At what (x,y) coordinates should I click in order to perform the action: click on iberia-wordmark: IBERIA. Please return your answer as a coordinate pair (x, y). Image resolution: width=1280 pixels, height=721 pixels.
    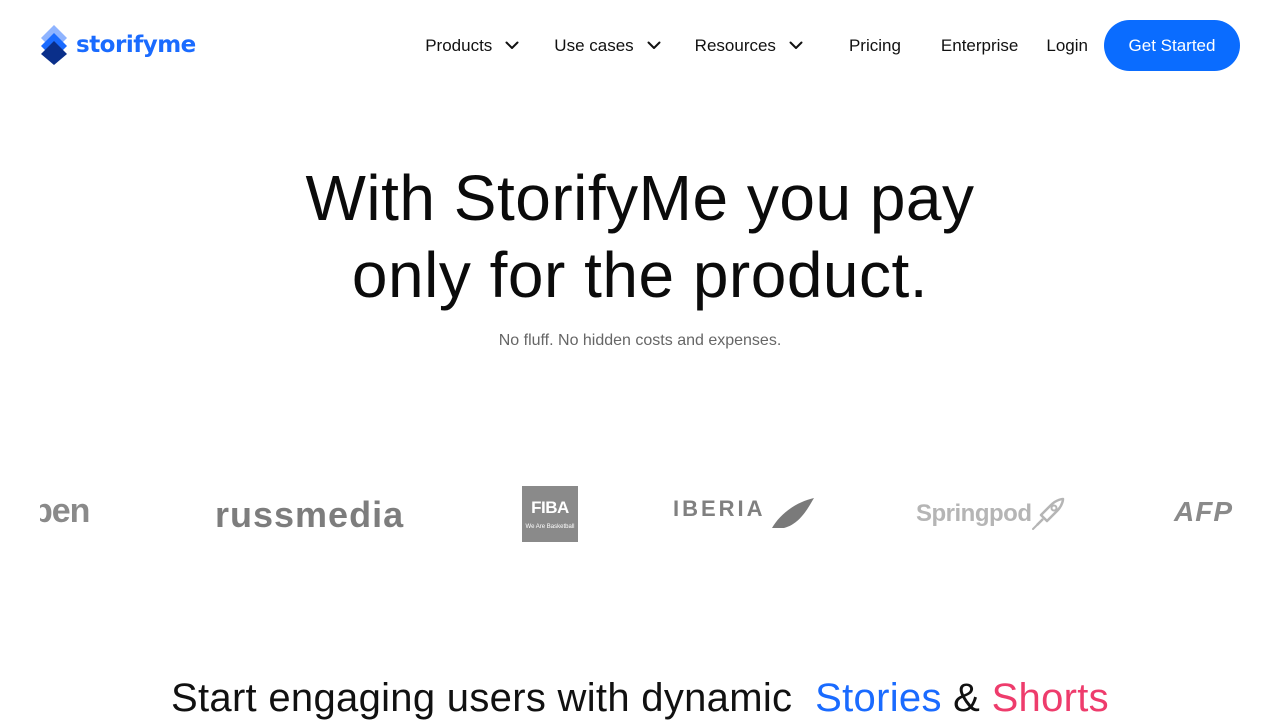
    Looking at the image, I should click on (719, 508).